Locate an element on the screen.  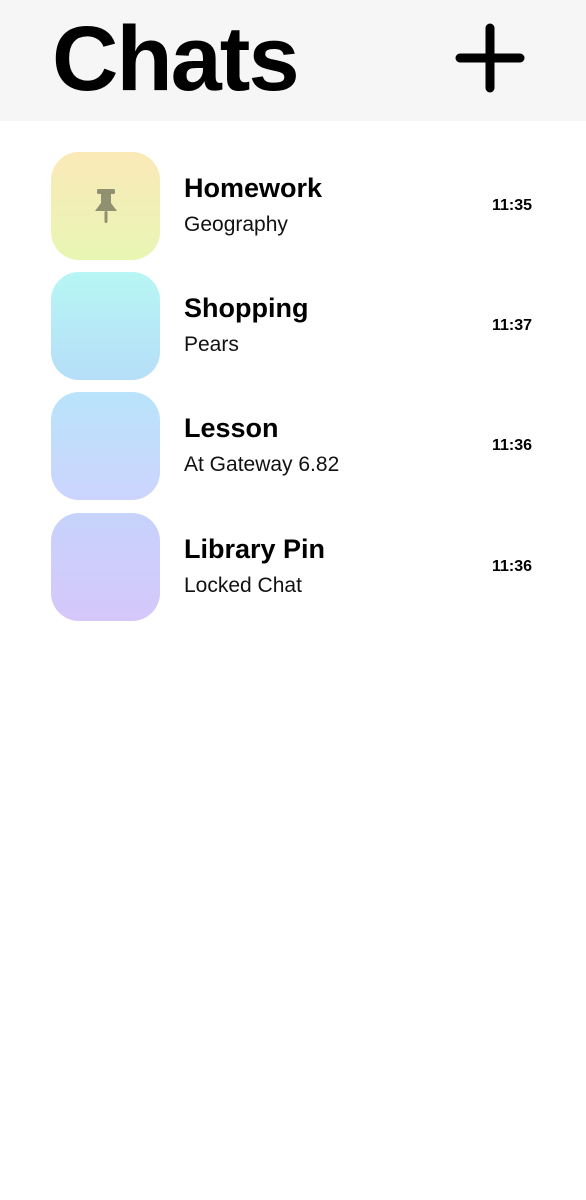
chat-time: 11:35 is located at coordinates (511, 205).